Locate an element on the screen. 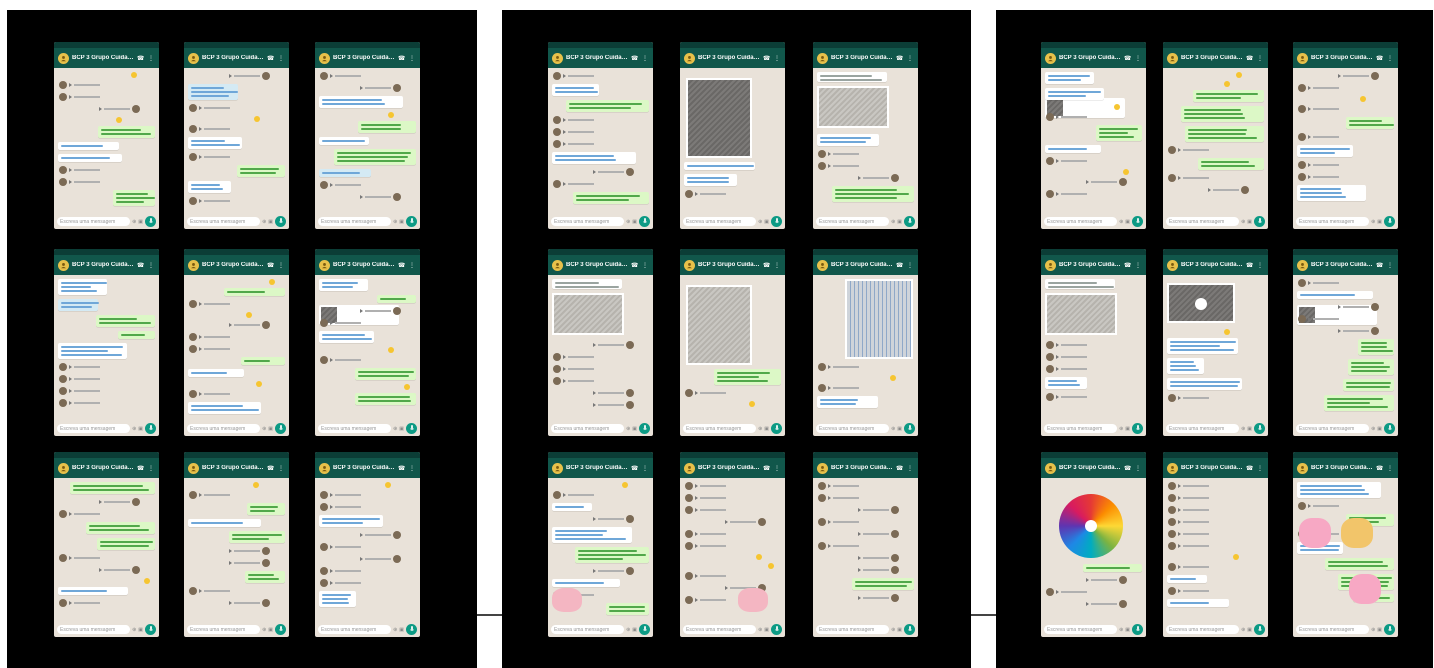  sticker-image is located at coordinates (1357, 533).